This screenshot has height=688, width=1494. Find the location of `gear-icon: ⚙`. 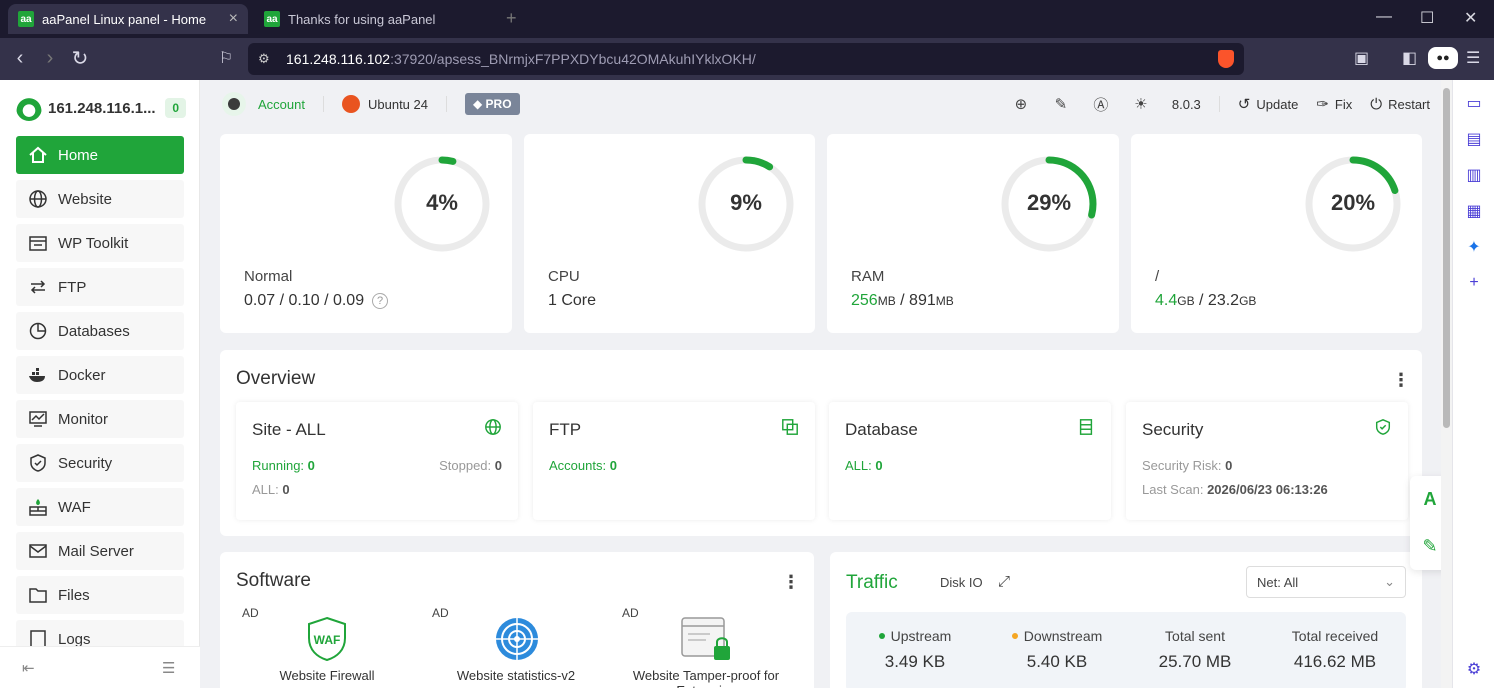

gear-icon: ⚙ is located at coordinates (1474, 669).